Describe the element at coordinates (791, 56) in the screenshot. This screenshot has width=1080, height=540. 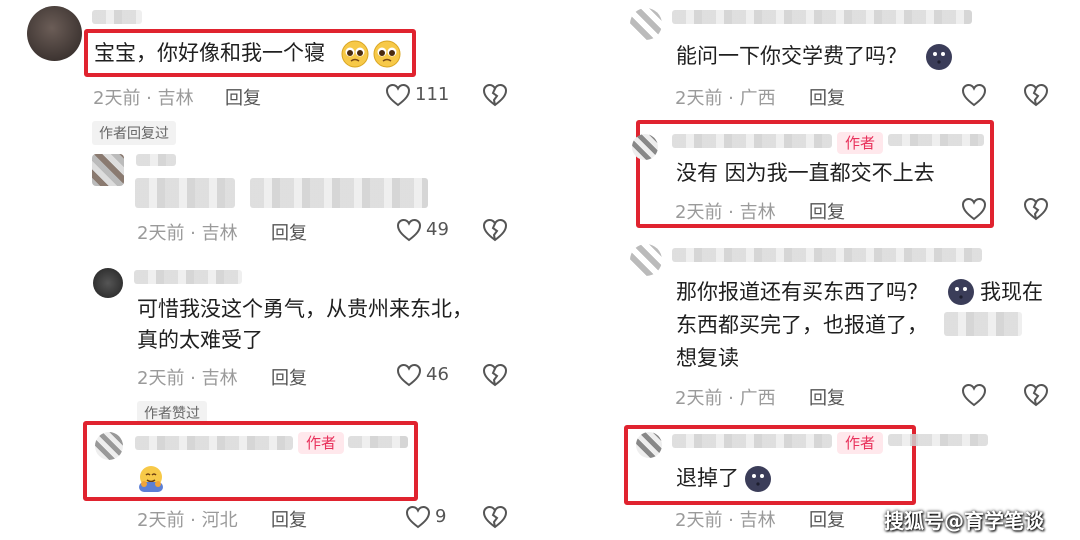
I see `comment-text: 能问一下你交学费了吗？` at that location.